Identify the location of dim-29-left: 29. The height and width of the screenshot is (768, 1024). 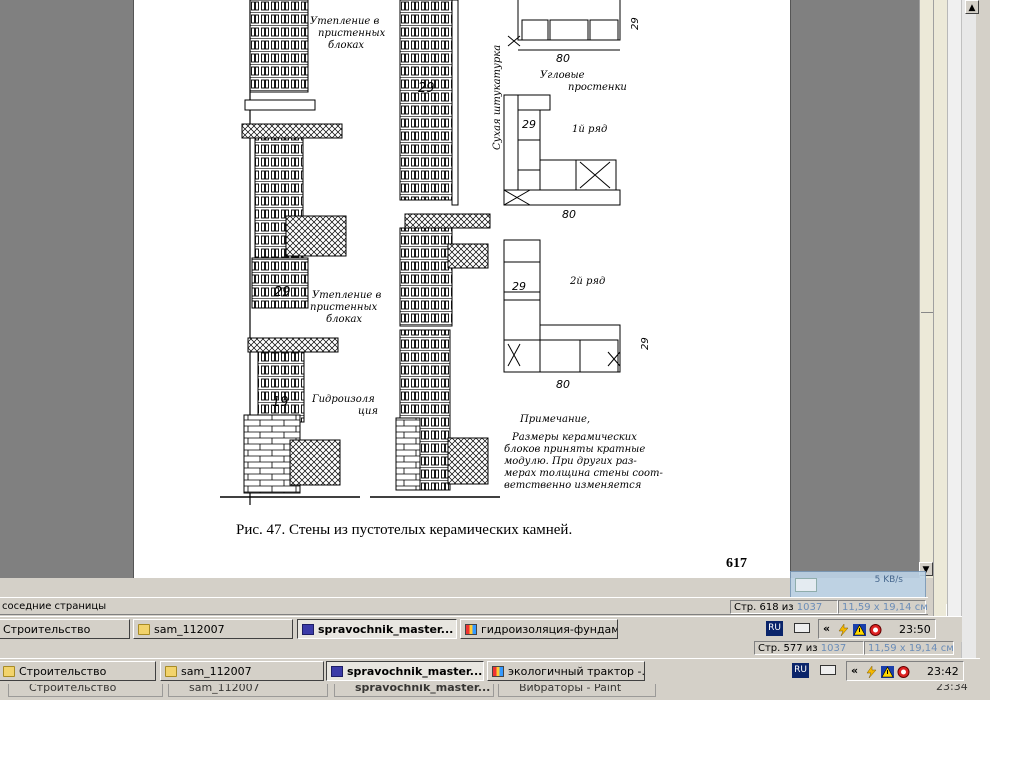
(282, 292).